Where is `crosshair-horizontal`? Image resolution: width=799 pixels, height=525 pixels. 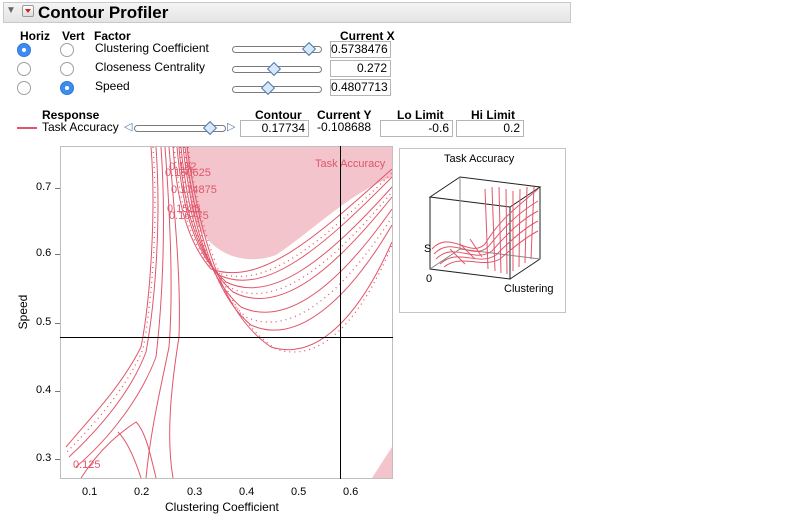 crosshair-horizontal is located at coordinates (226, 337).